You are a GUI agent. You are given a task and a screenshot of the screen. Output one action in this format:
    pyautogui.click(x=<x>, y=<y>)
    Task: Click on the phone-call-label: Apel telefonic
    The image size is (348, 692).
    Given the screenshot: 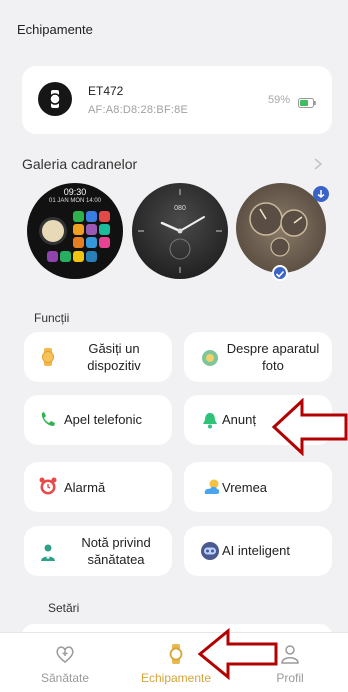 What is the action you would take?
    pyautogui.click(x=103, y=419)
    